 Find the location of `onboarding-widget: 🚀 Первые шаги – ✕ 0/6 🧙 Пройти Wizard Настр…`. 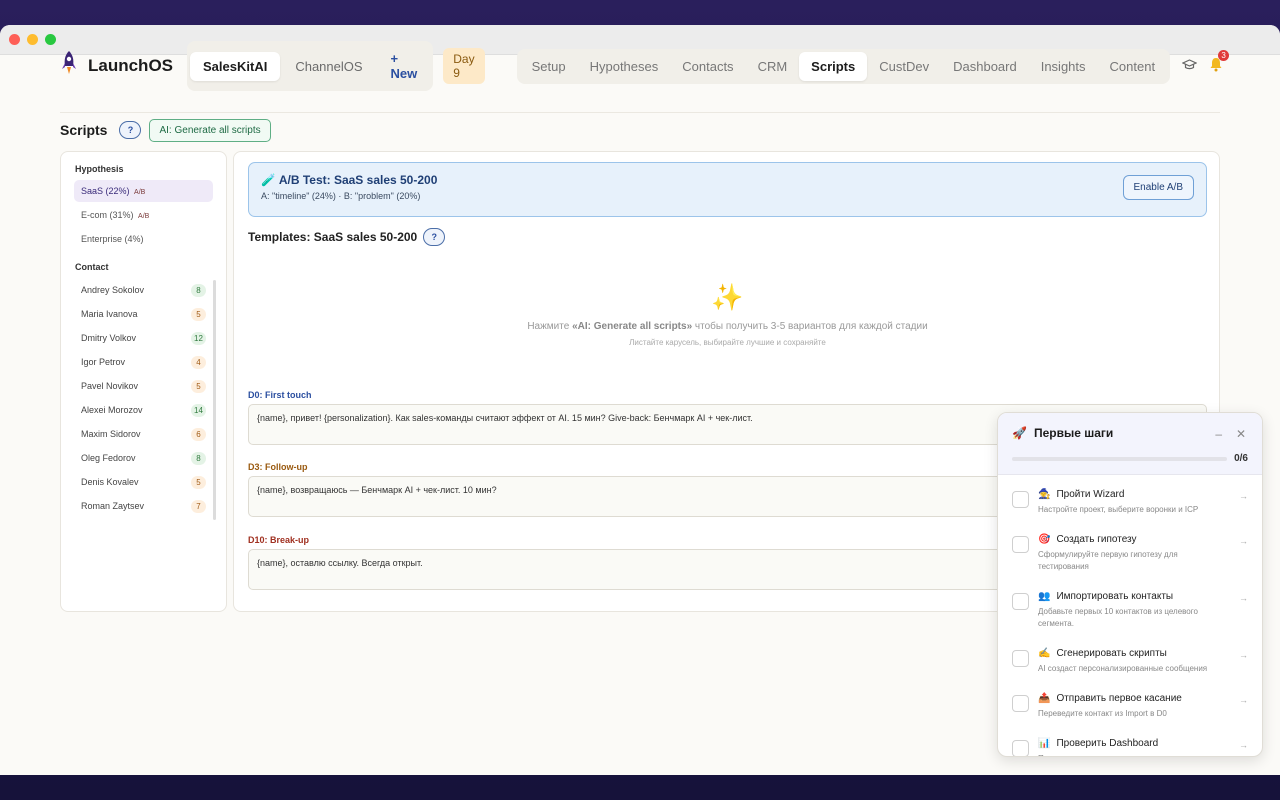

onboarding-widget: 🚀 Первые шаги – ✕ 0/6 🧙 Пройти Wizard Настр… is located at coordinates (1130, 584).